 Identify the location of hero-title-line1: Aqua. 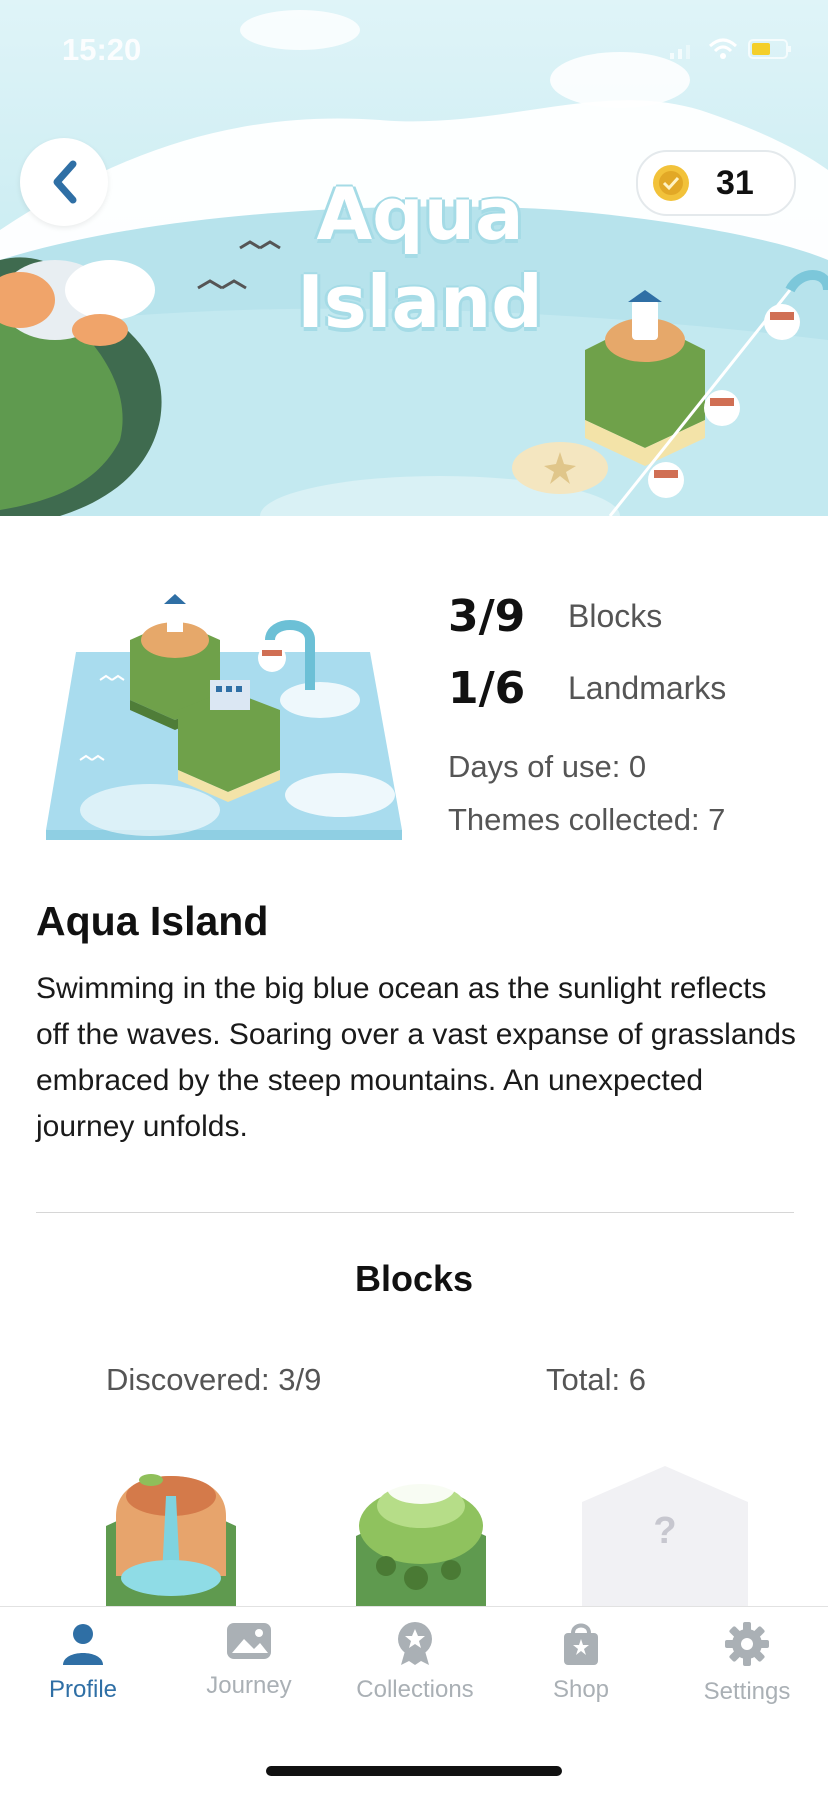
(420, 214).